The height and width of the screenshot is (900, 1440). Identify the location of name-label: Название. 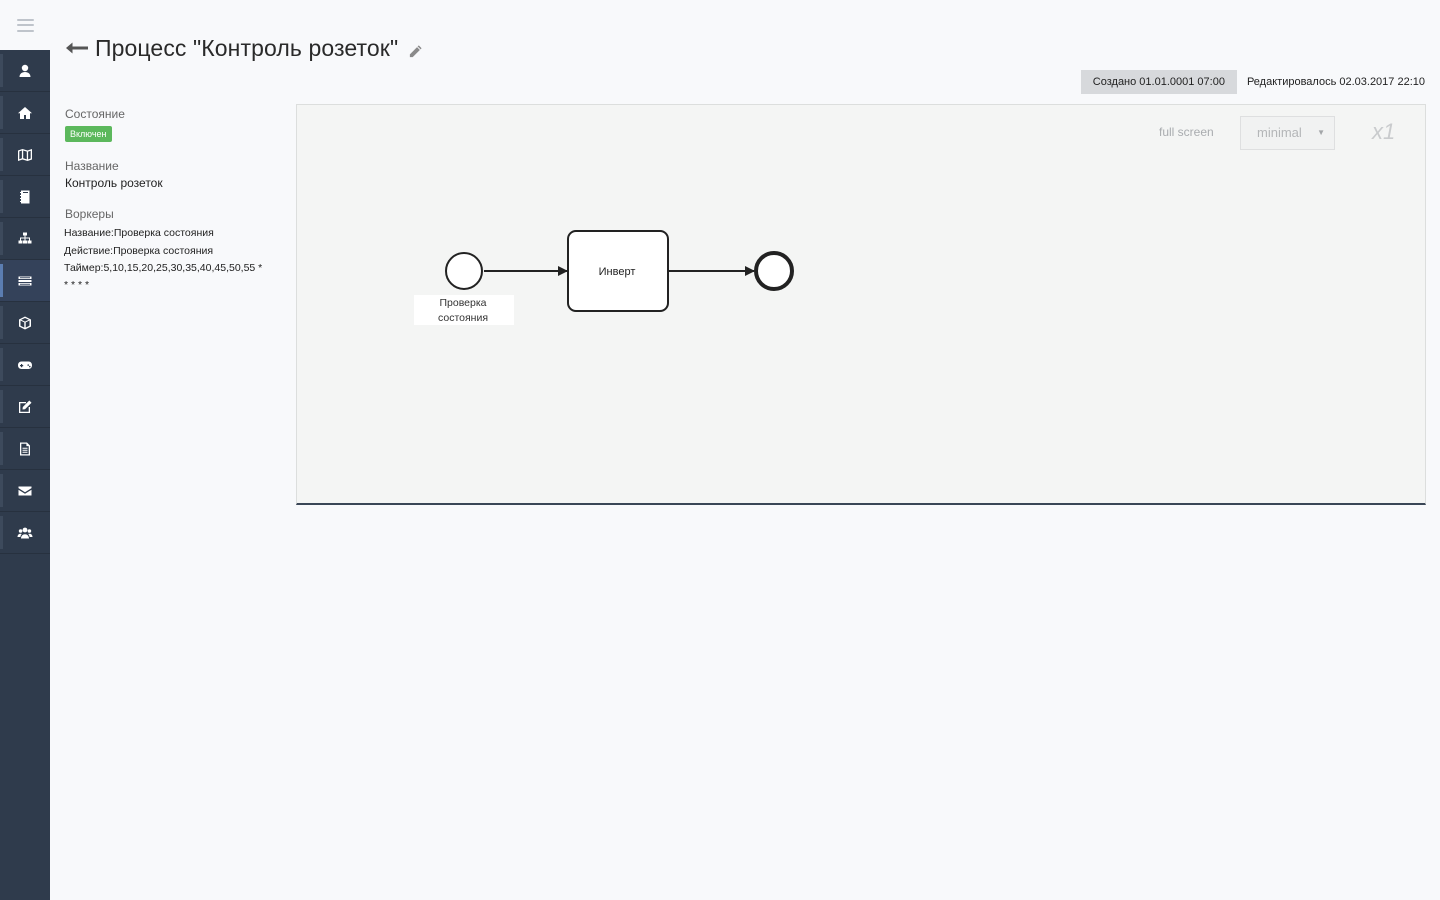
(92, 166).